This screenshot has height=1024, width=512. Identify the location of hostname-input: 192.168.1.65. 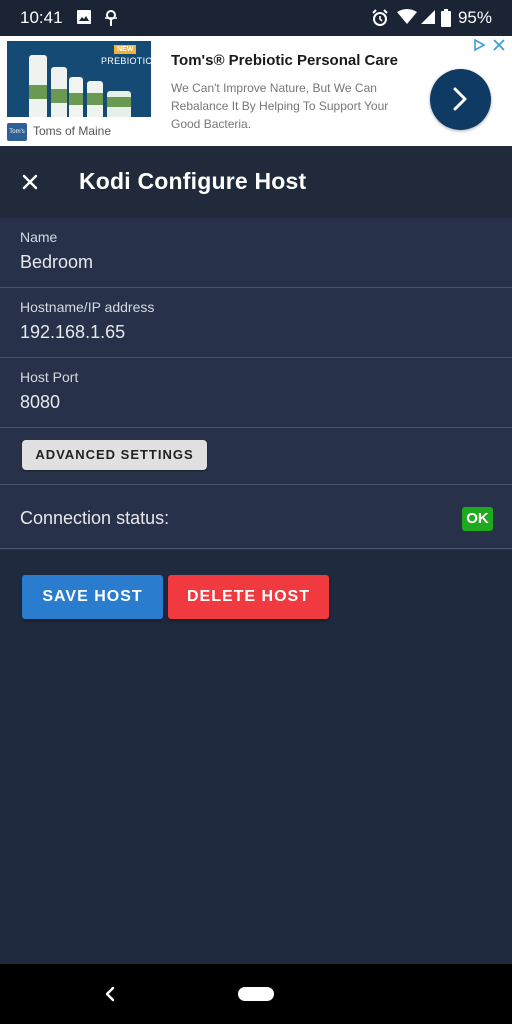
(72, 332).